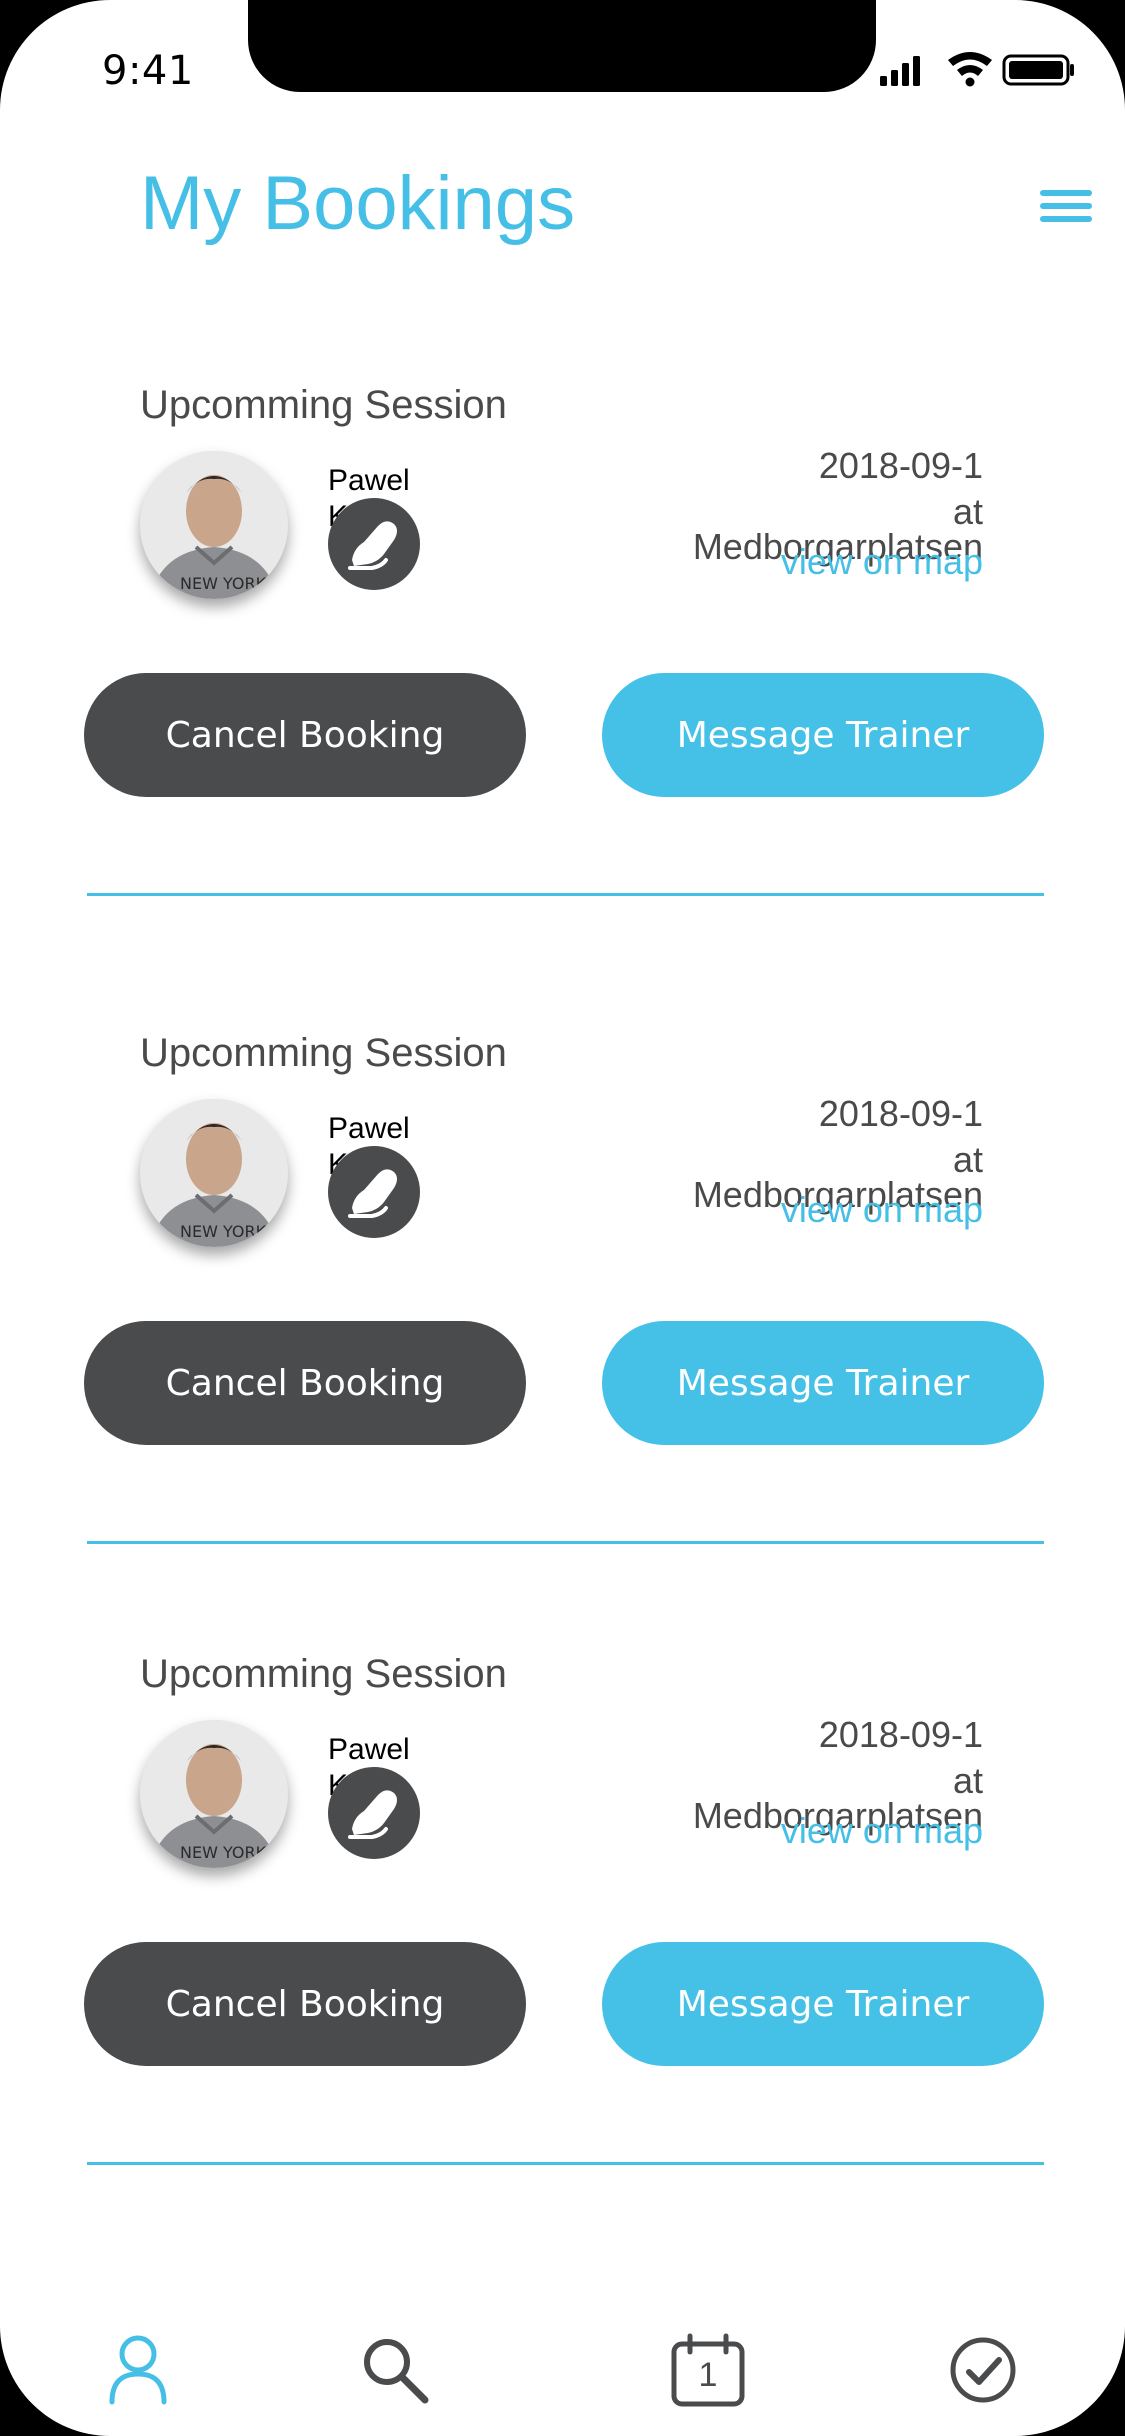 The width and height of the screenshot is (1125, 2436). Describe the element at coordinates (900, 71) in the screenshot. I see `signal-icon` at that location.